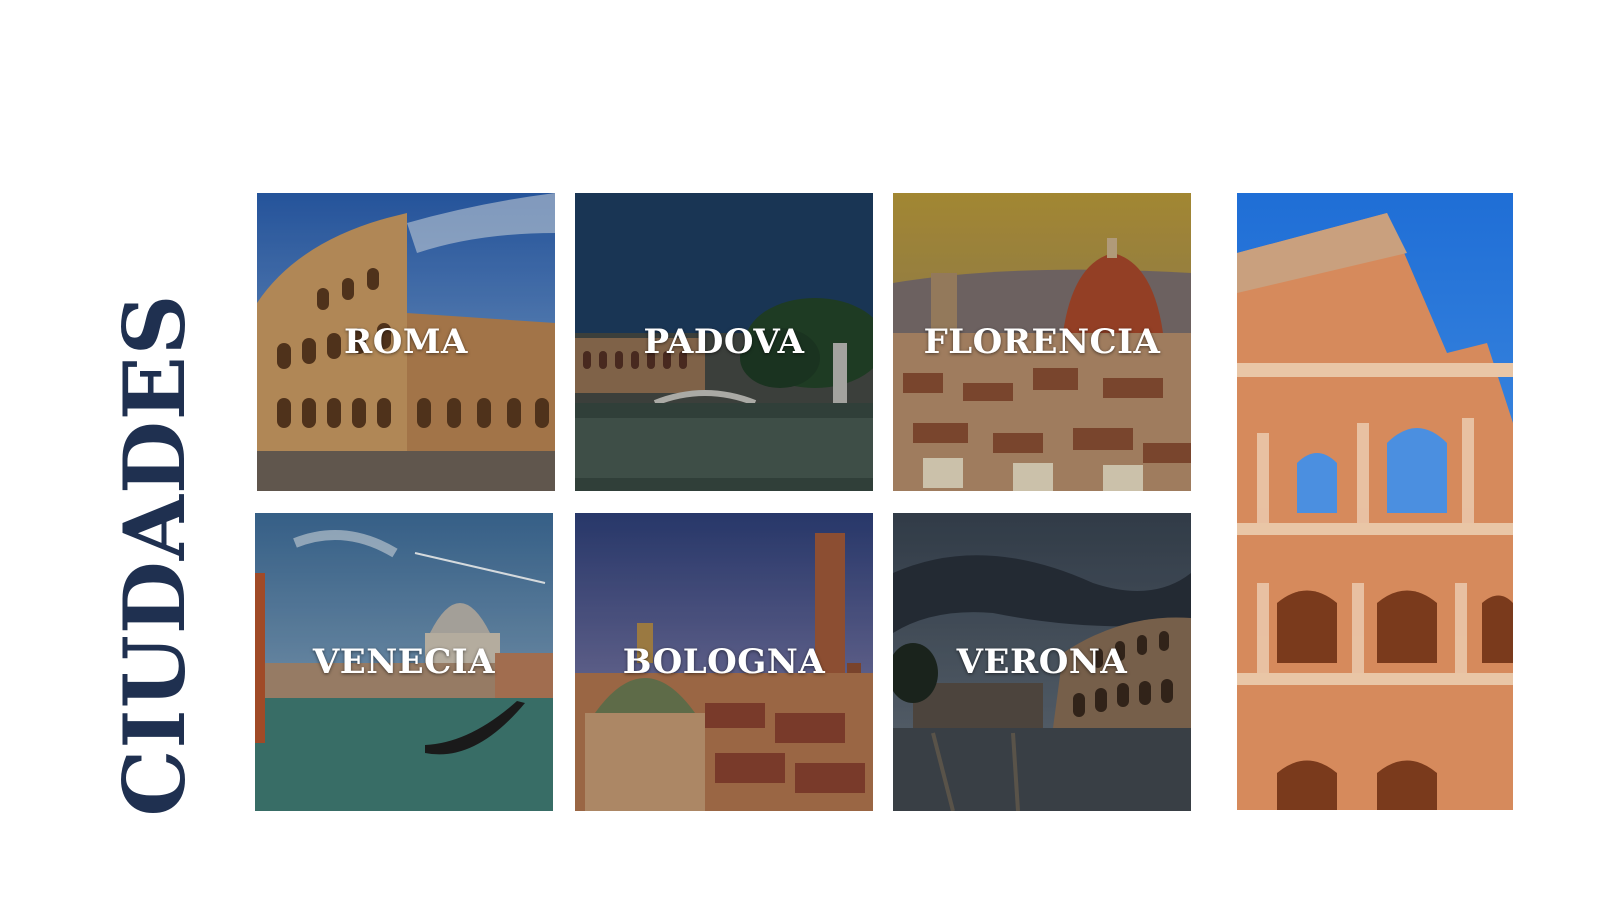 This screenshot has width=1600, height=900. I want to click on city-label: PADOVA, so click(724, 342).